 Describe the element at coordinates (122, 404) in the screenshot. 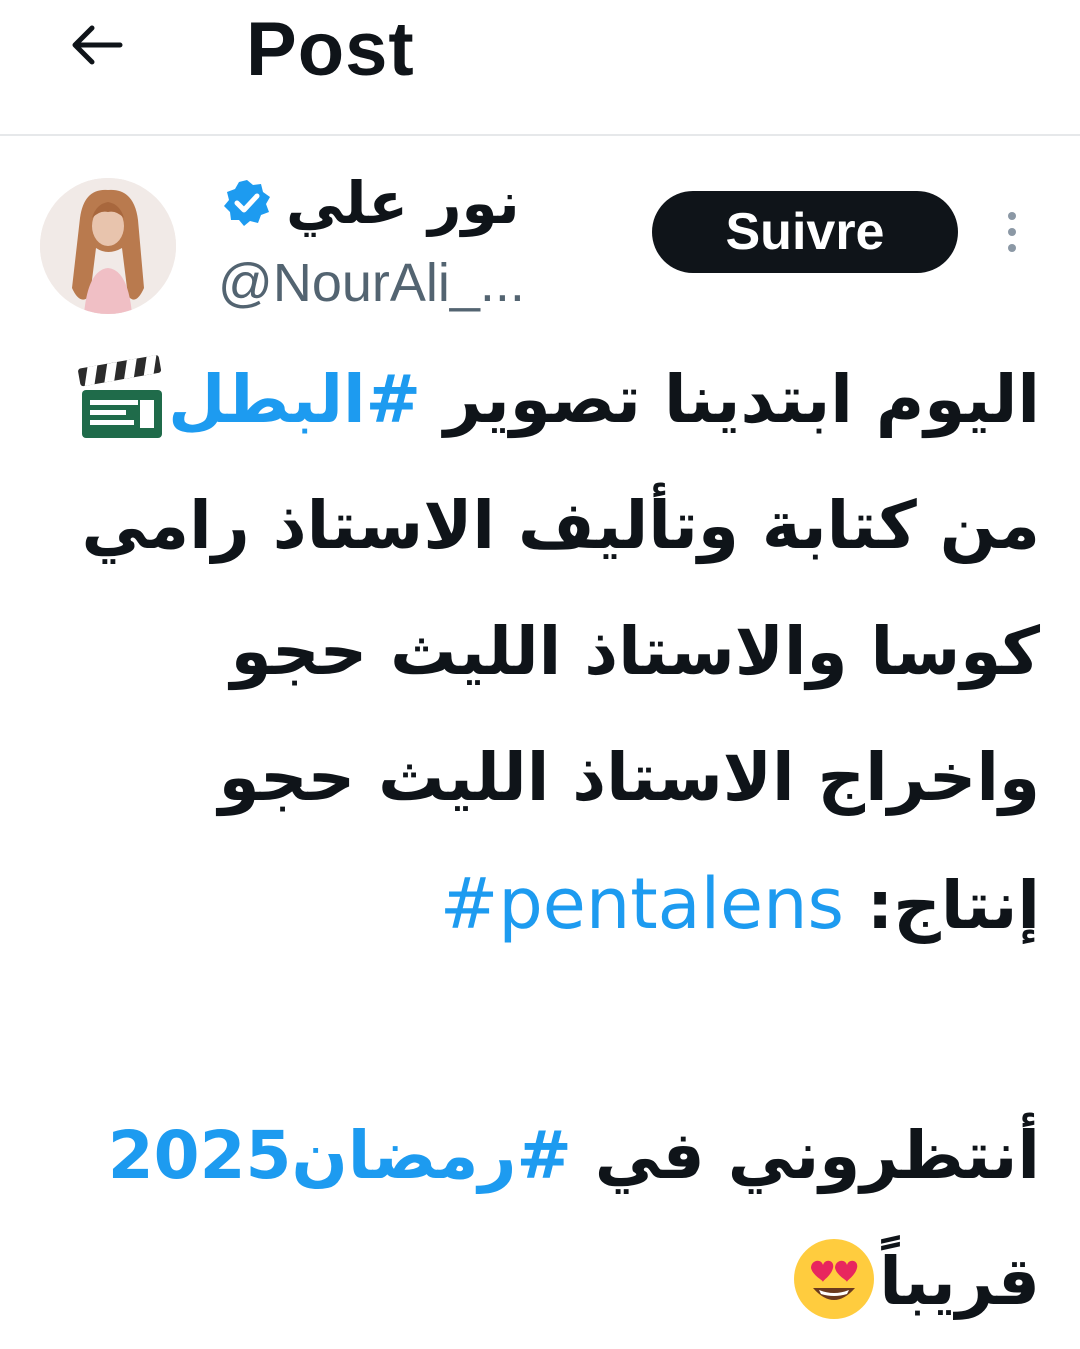

I see `clapper-board-icon` at that location.